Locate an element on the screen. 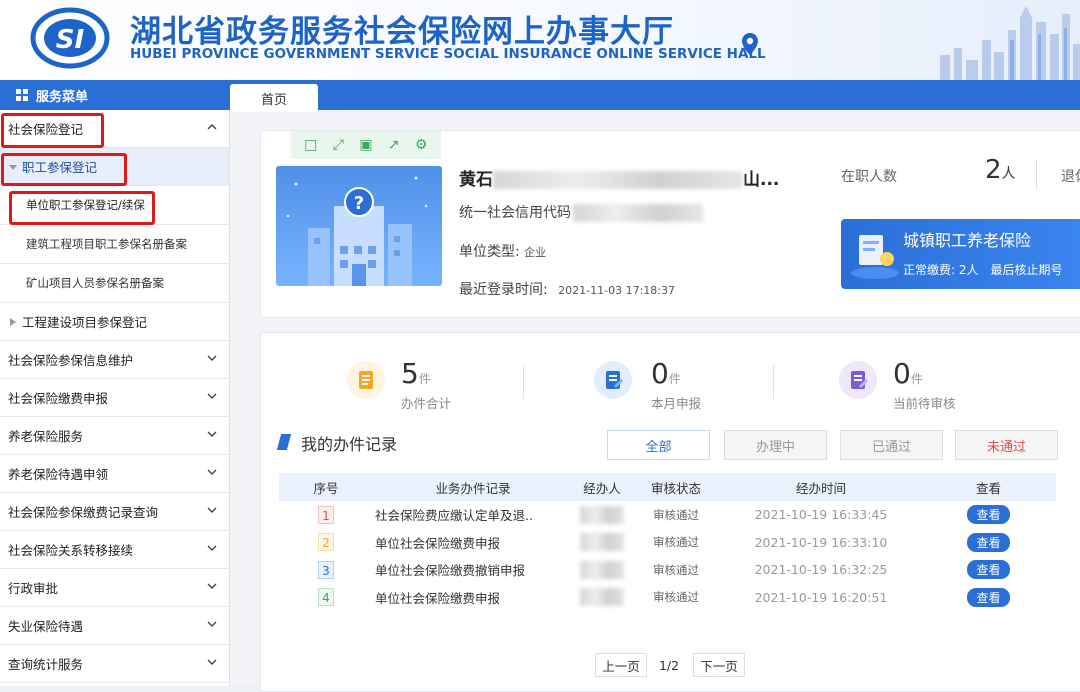 The height and width of the screenshot is (692, 1080). table-header-row: 序号 业务办件记录 经办人 审核状态 经办时间 查看 is located at coordinates (667, 487).